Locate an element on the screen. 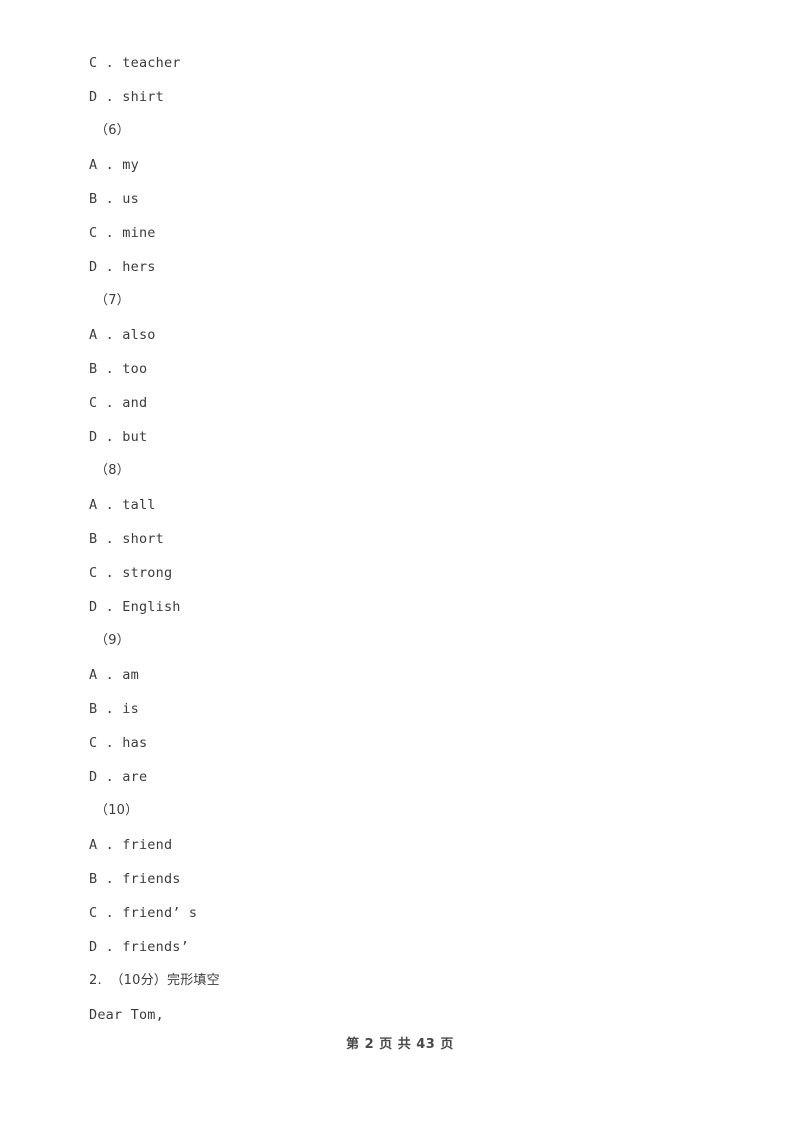 The image size is (800, 1132). question-number: （8） is located at coordinates (112, 470).